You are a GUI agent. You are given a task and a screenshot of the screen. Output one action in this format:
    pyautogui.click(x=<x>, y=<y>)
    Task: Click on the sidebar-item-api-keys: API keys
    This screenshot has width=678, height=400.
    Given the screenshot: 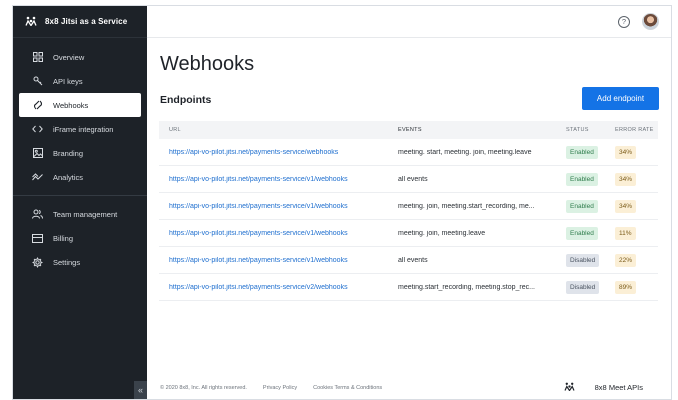 What is the action you would take?
    pyautogui.click(x=80, y=81)
    